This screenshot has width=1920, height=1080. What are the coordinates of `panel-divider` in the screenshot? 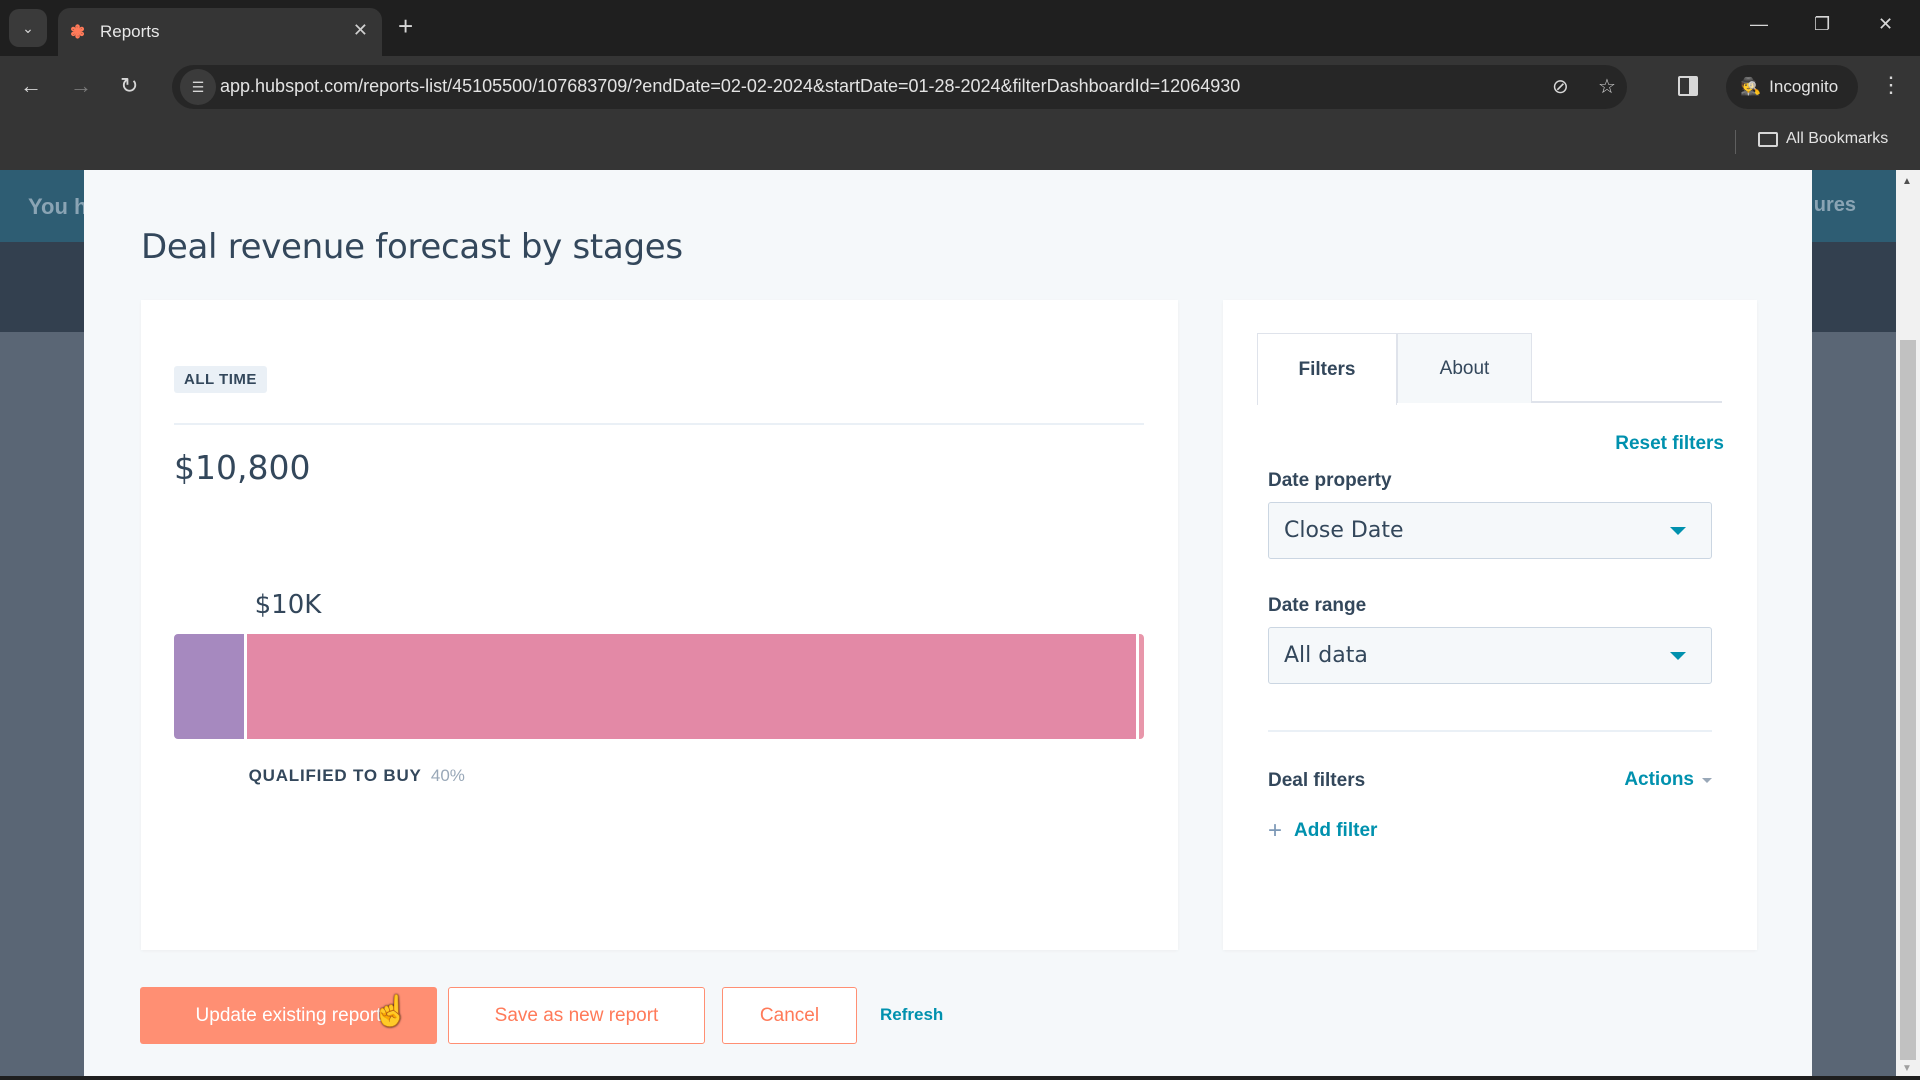 It's located at (1490, 731).